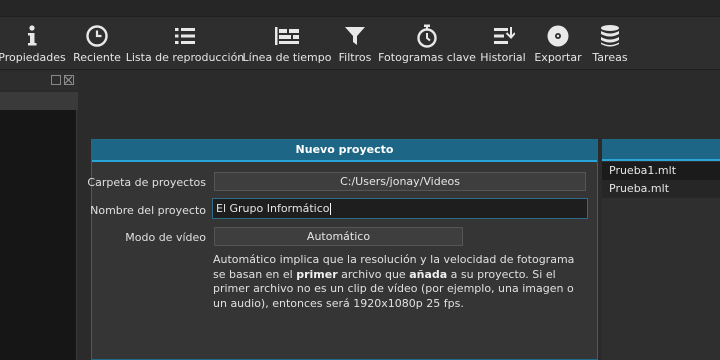 The width and height of the screenshot is (720, 360). What do you see at coordinates (661, 171) in the screenshot?
I see `list-item: Prueba1.mlt` at bounding box center [661, 171].